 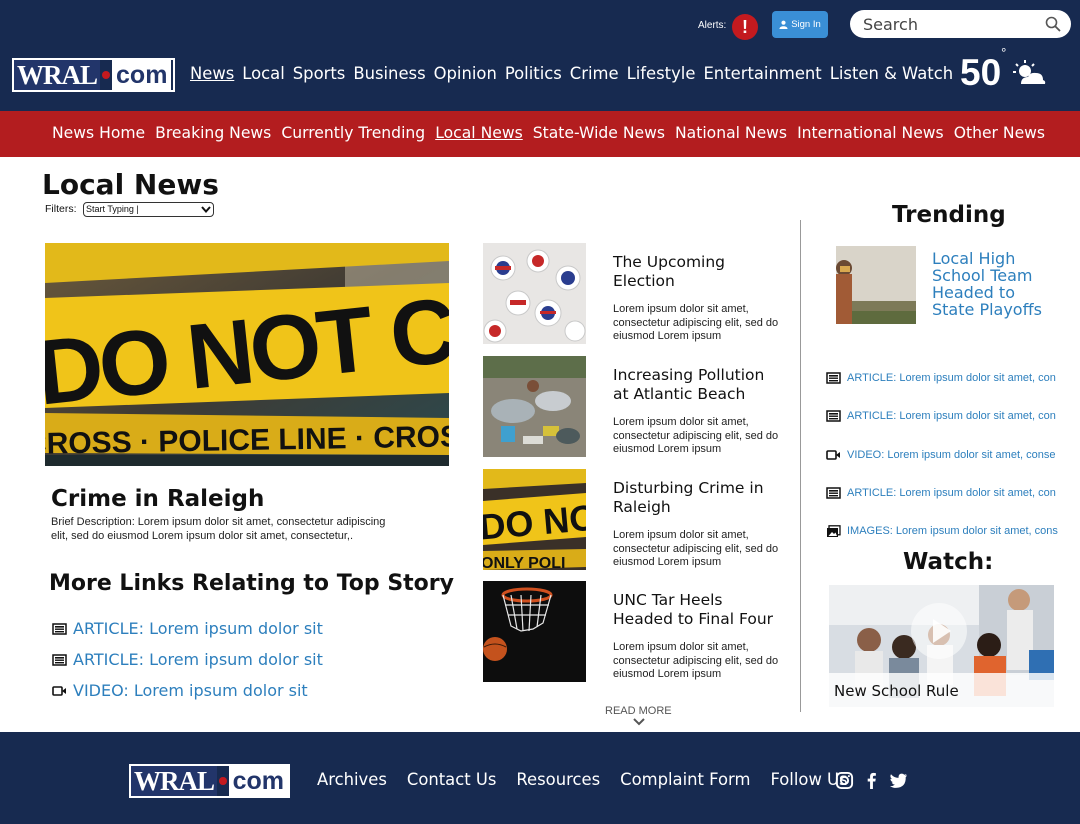 What do you see at coordinates (251, 583) in the screenshot?
I see `more-links-title: More Links Relating to Top Story` at bounding box center [251, 583].